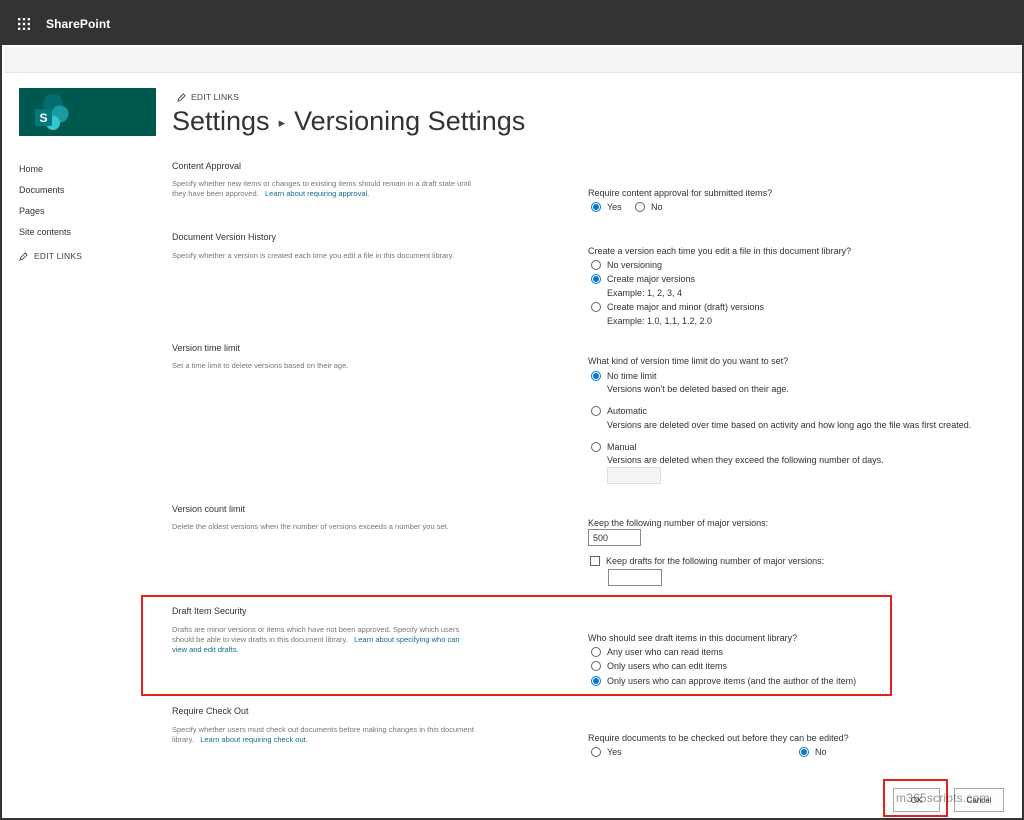 The width and height of the screenshot is (1024, 820). I want to click on breadcrumb-current-page: Versioning Settings, so click(410, 121).